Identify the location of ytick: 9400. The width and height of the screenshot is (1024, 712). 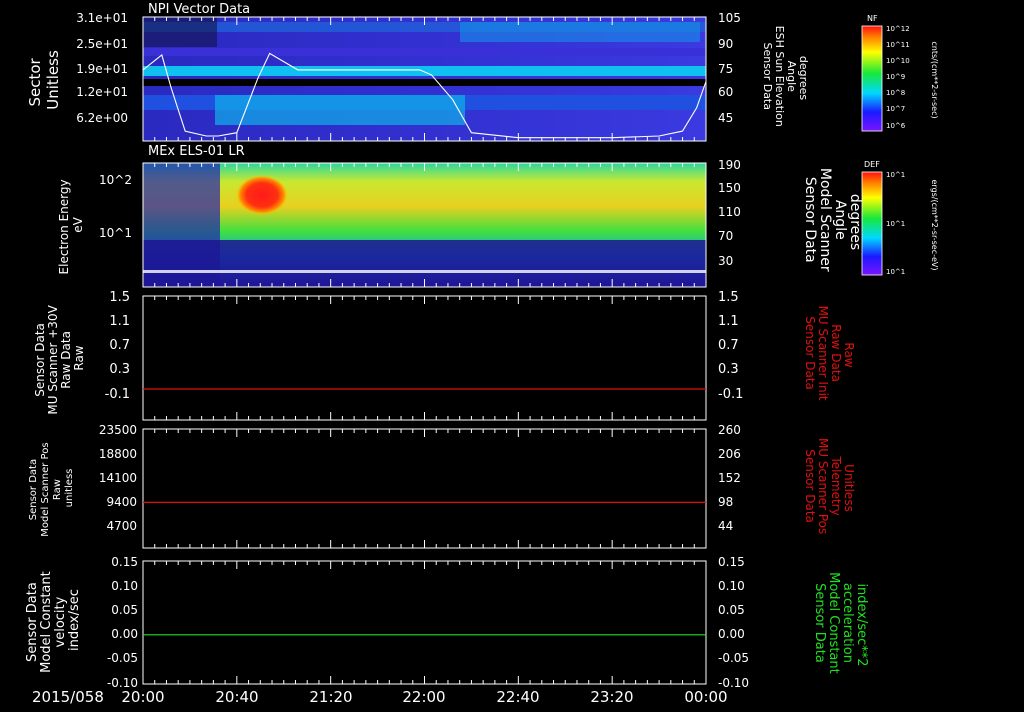
(121, 502).